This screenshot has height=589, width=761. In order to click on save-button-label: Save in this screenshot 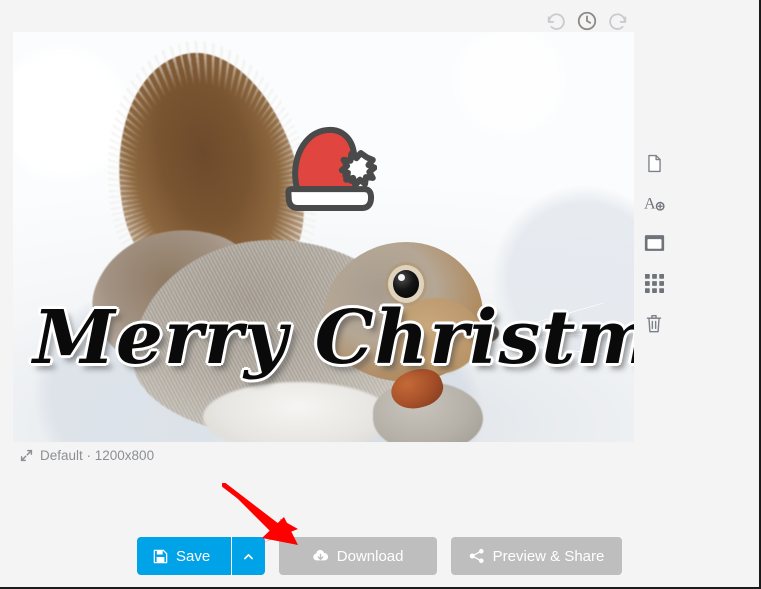, I will do `click(193, 556)`.